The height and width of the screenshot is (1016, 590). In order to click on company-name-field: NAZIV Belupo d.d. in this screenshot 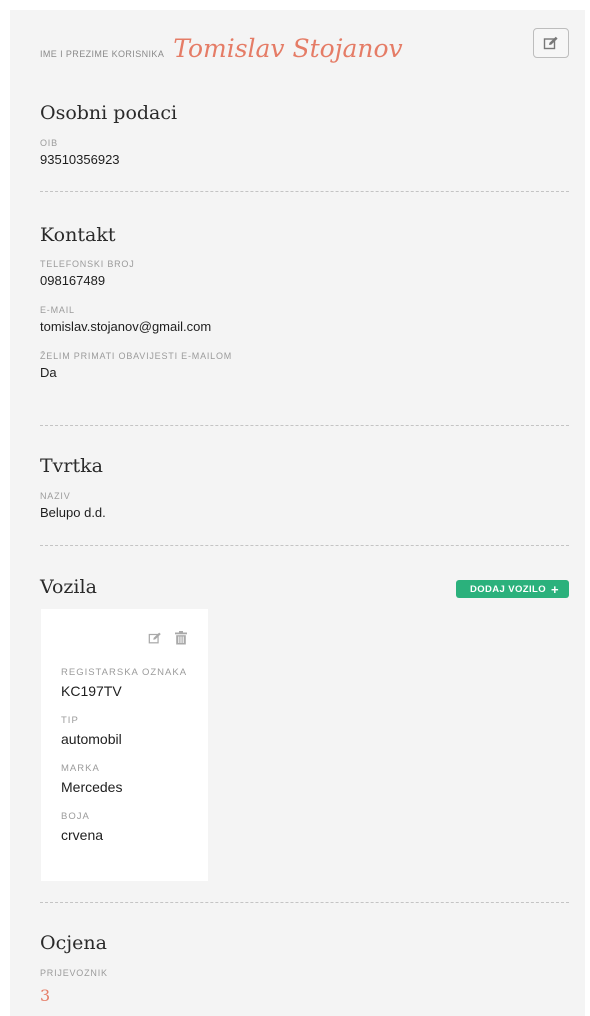, I will do `click(304, 505)`.